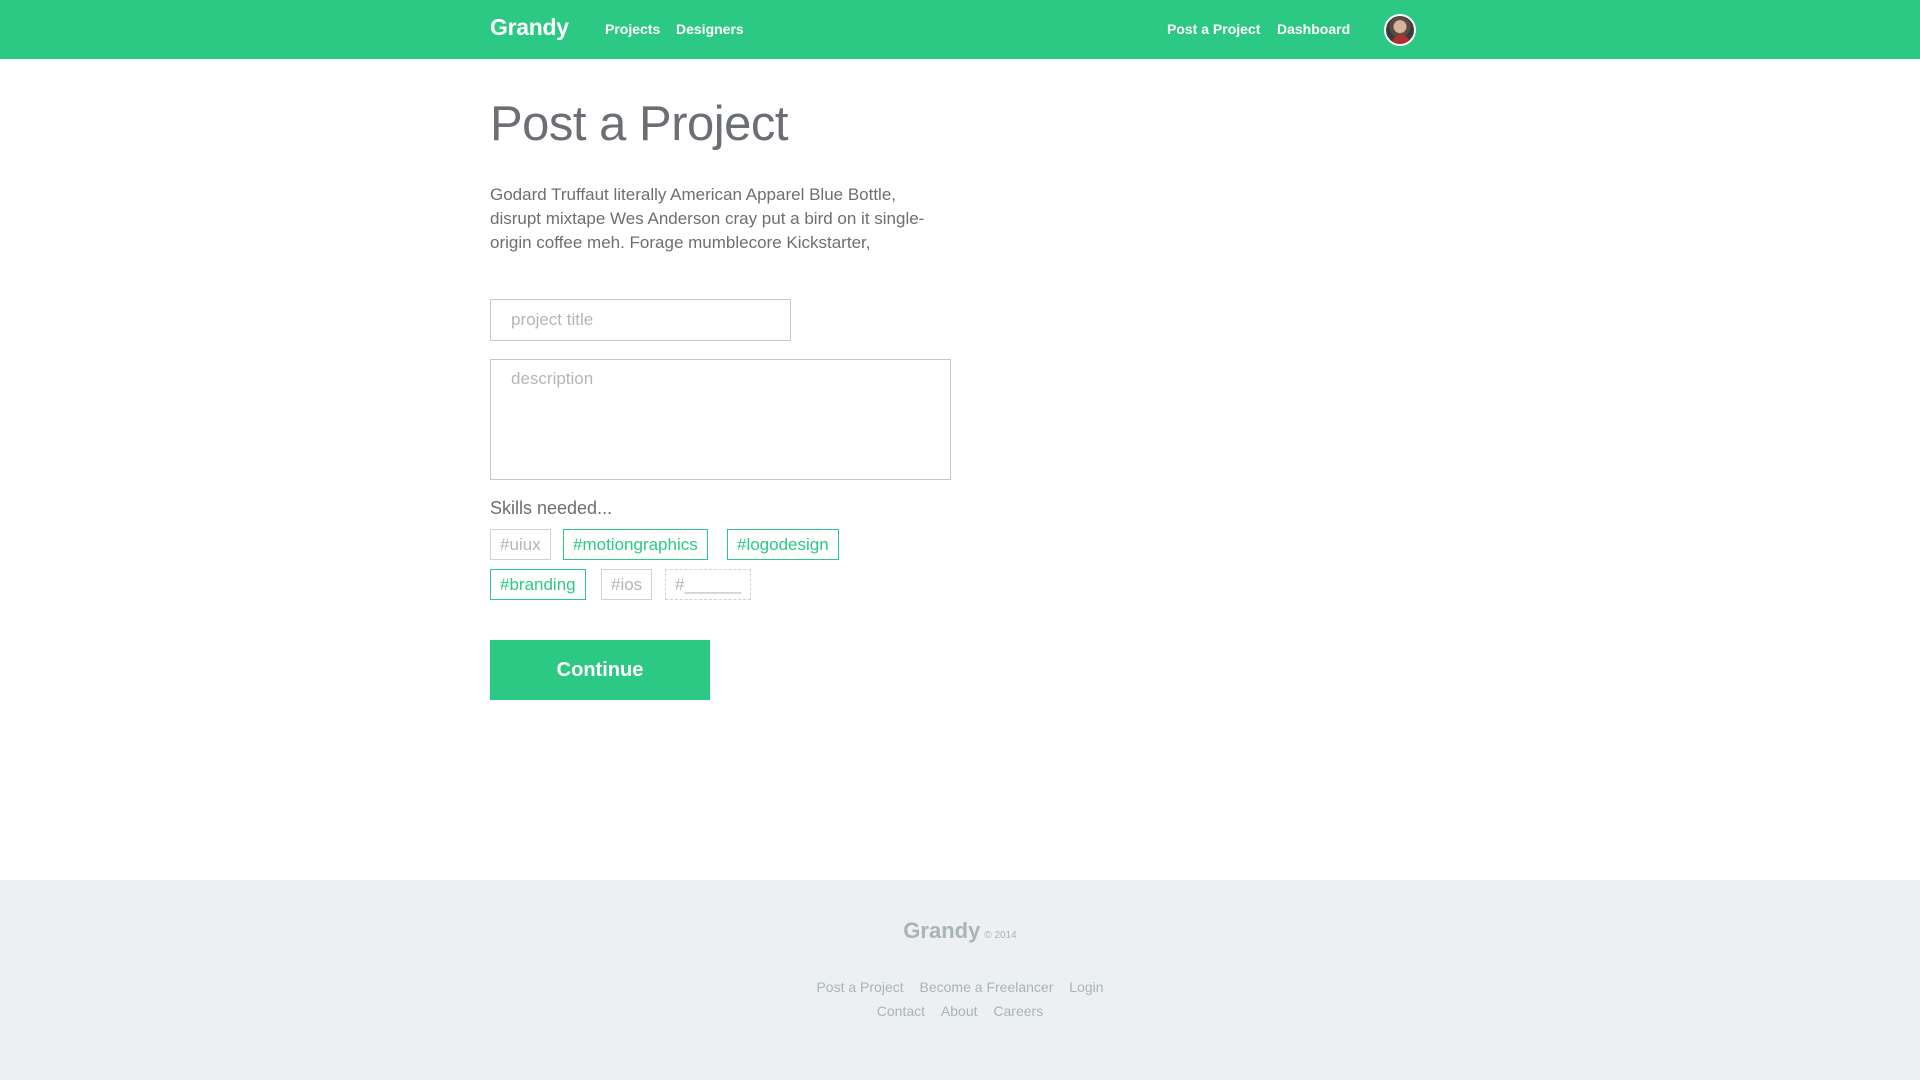  What do you see at coordinates (901, 1011) in the screenshot?
I see `footer-link-contact: Contact` at bounding box center [901, 1011].